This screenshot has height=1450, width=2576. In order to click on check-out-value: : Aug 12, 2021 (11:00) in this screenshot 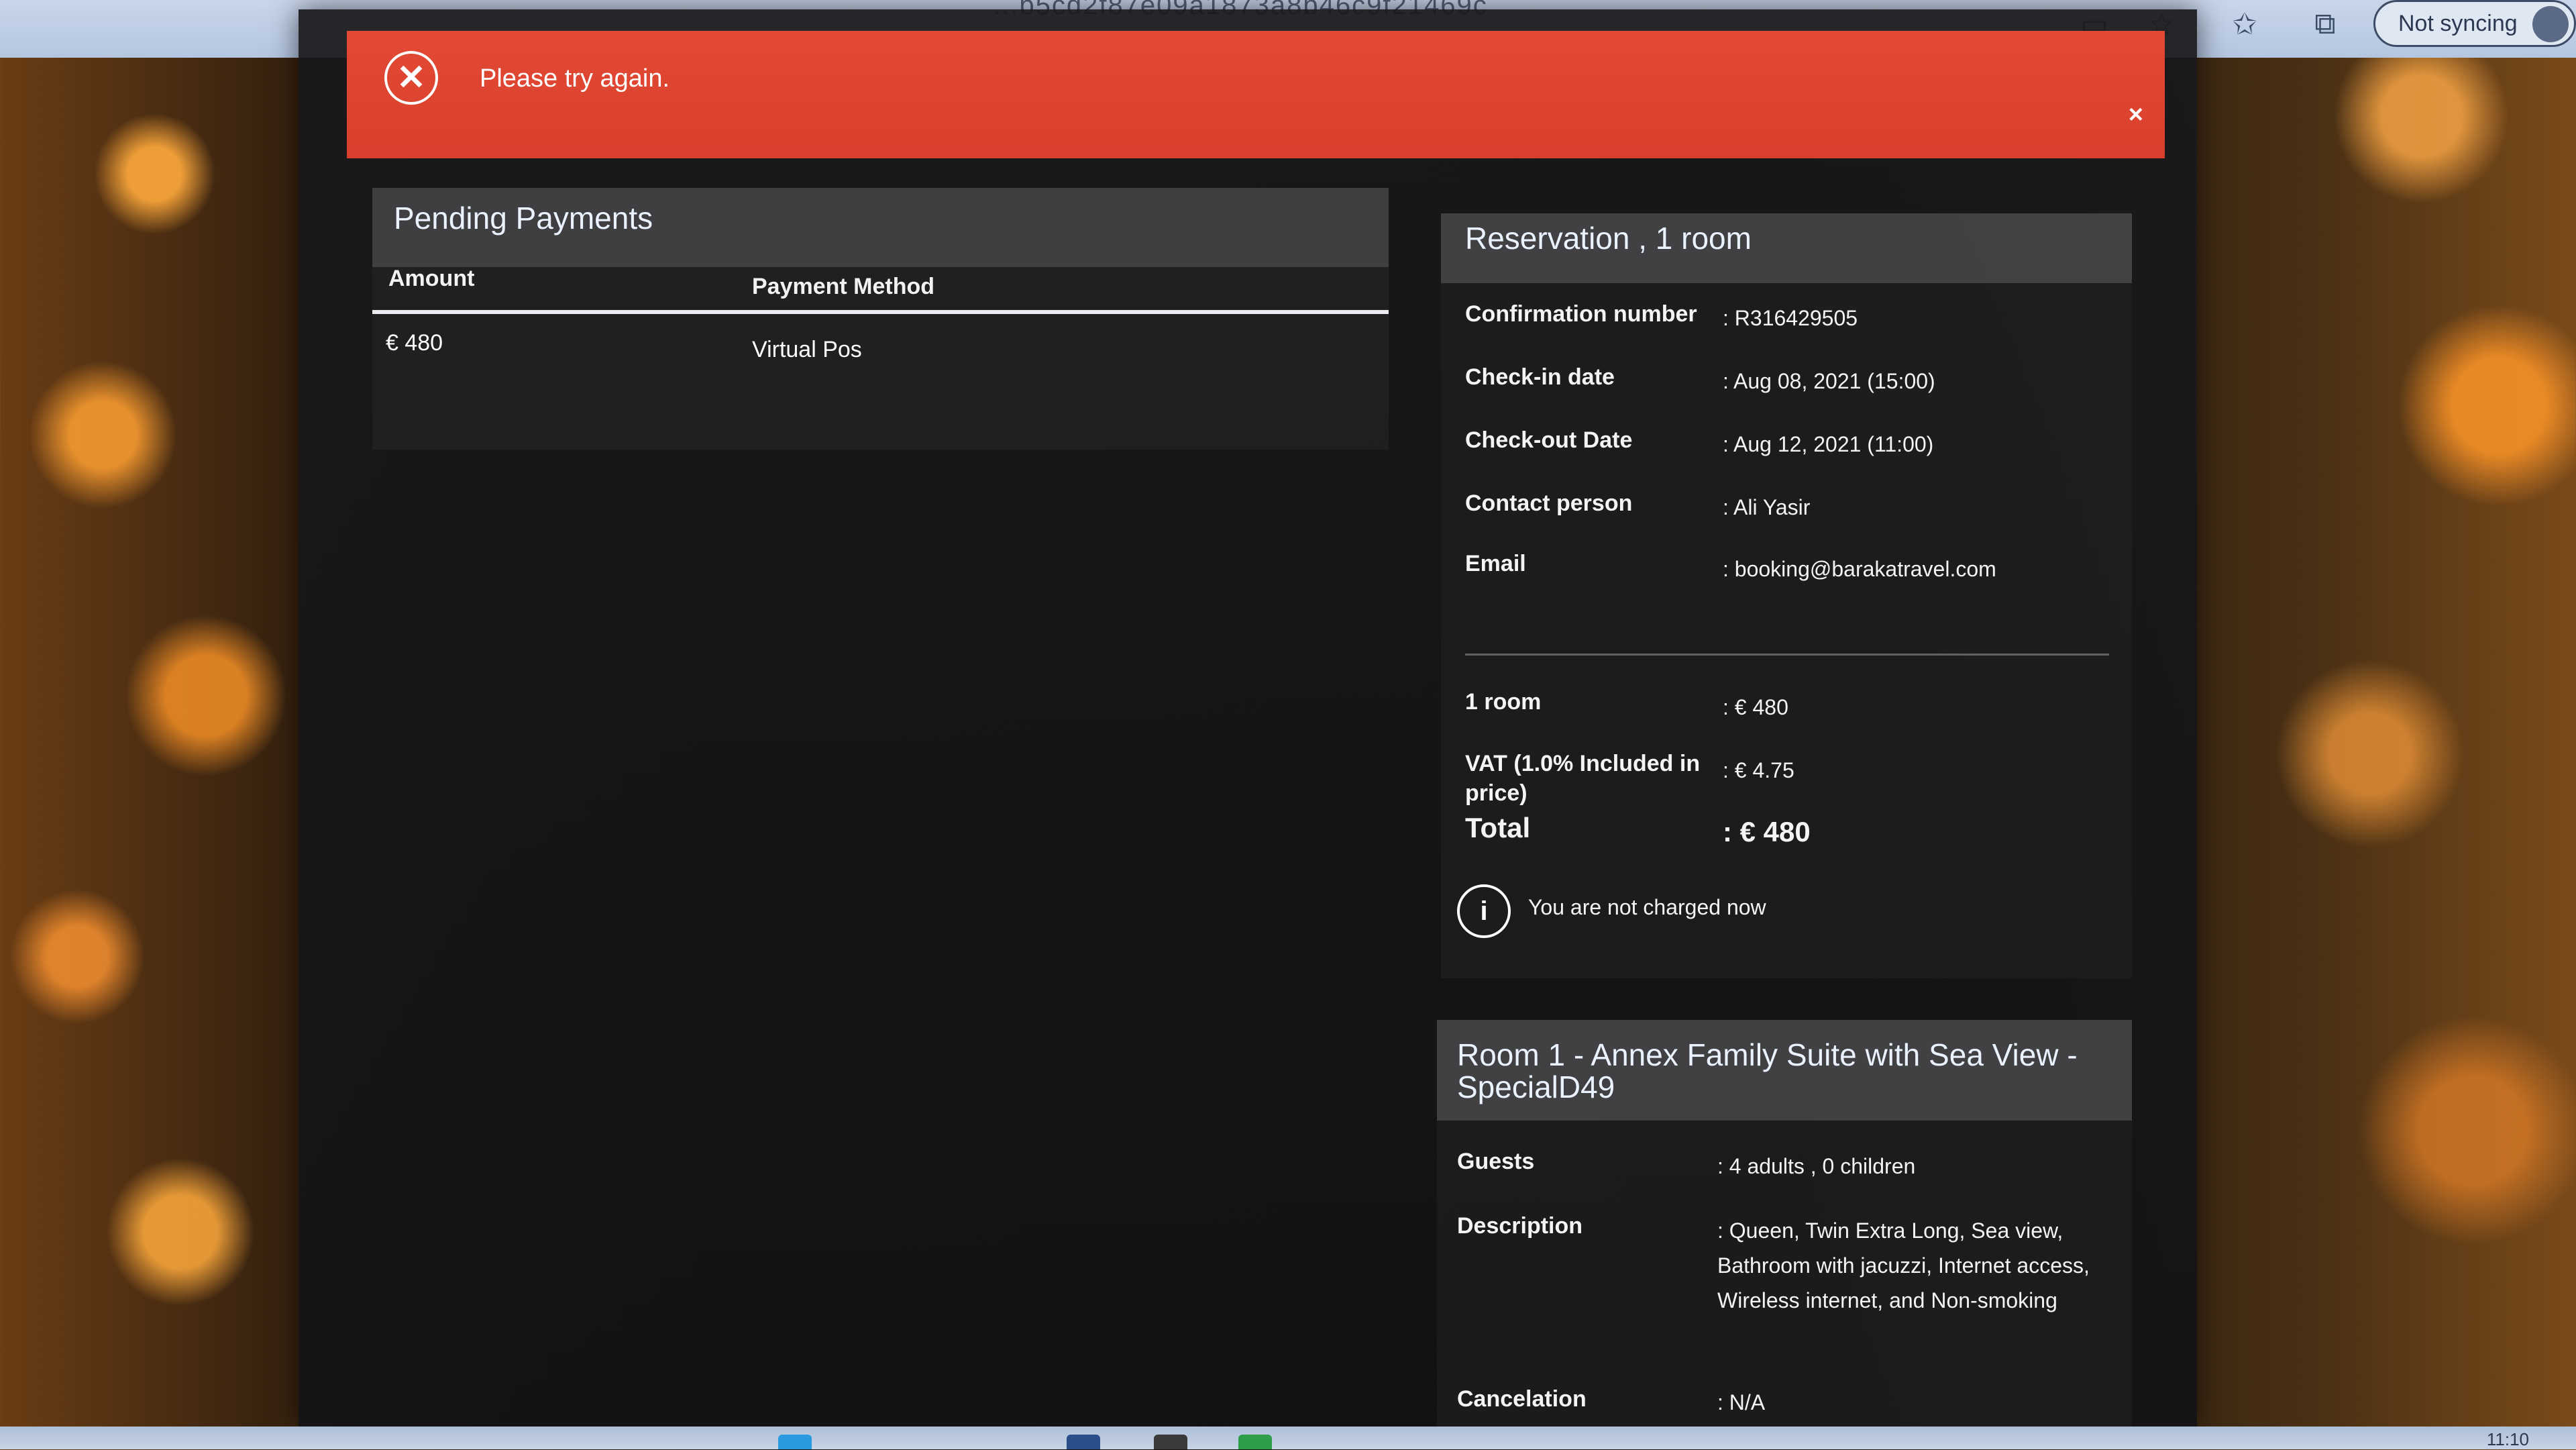, I will do `click(1828, 444)`.